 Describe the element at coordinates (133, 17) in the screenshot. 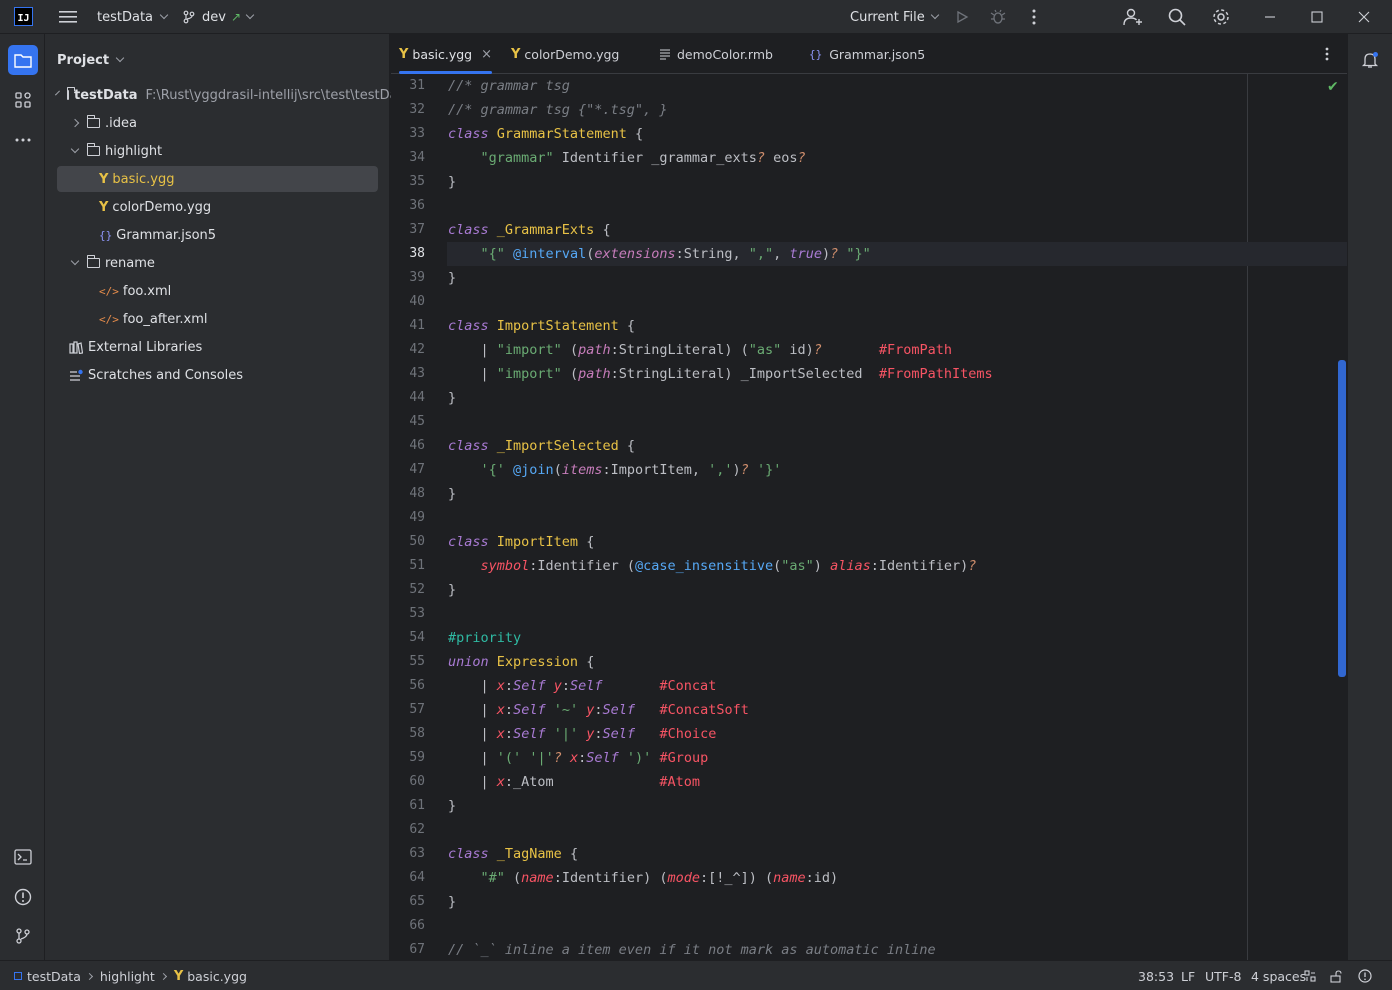

I see `project-switcher: testData` at that location.